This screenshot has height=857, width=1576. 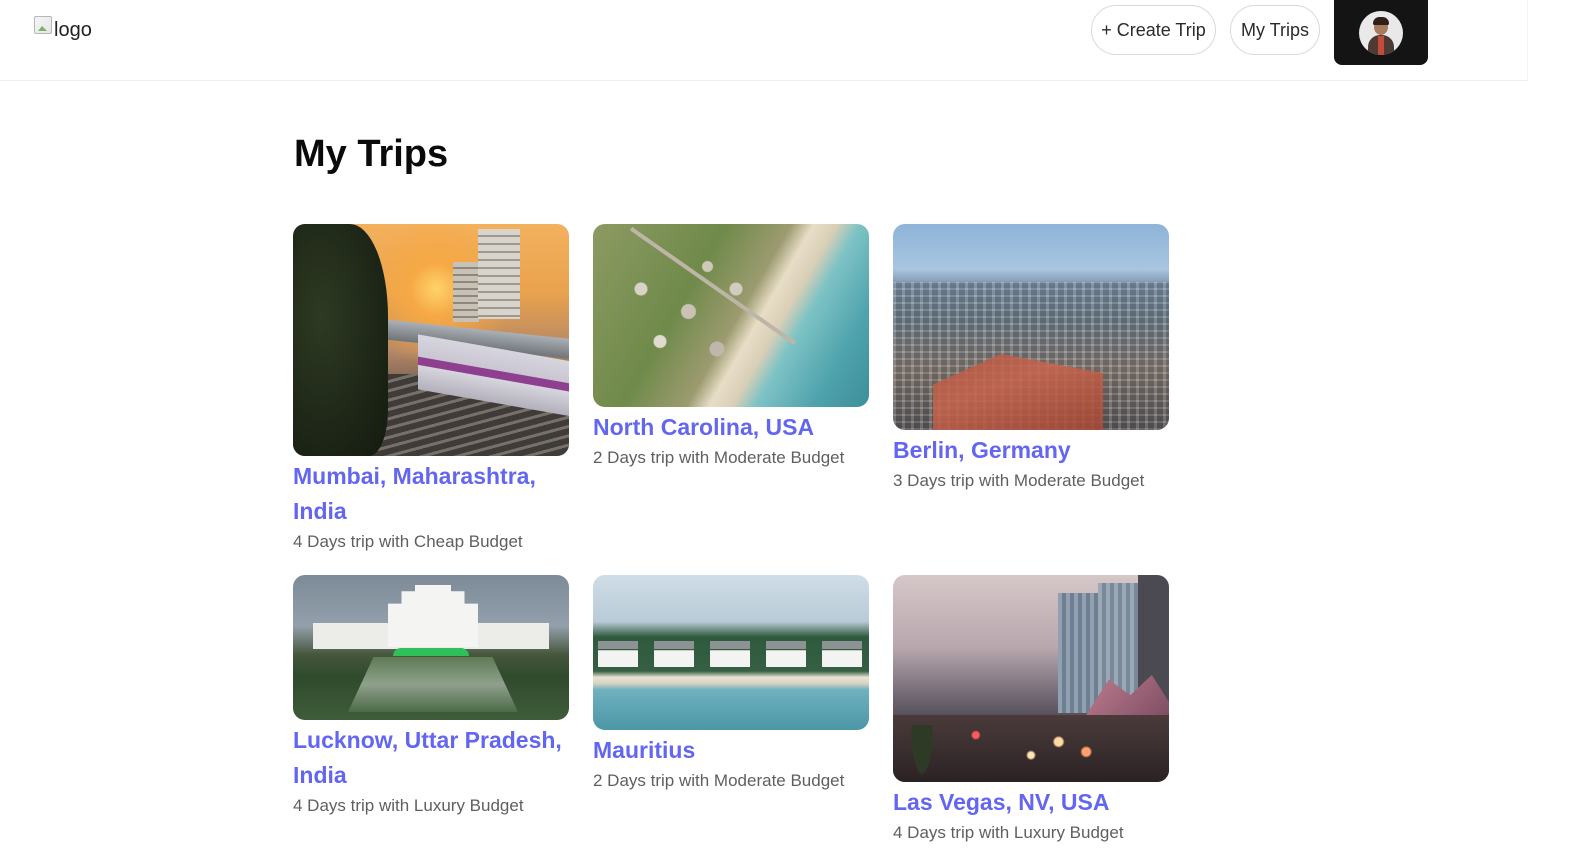 I want to click on trip-summary: 4 Days trip with Cheap Budget, so click(x=408, y=541).